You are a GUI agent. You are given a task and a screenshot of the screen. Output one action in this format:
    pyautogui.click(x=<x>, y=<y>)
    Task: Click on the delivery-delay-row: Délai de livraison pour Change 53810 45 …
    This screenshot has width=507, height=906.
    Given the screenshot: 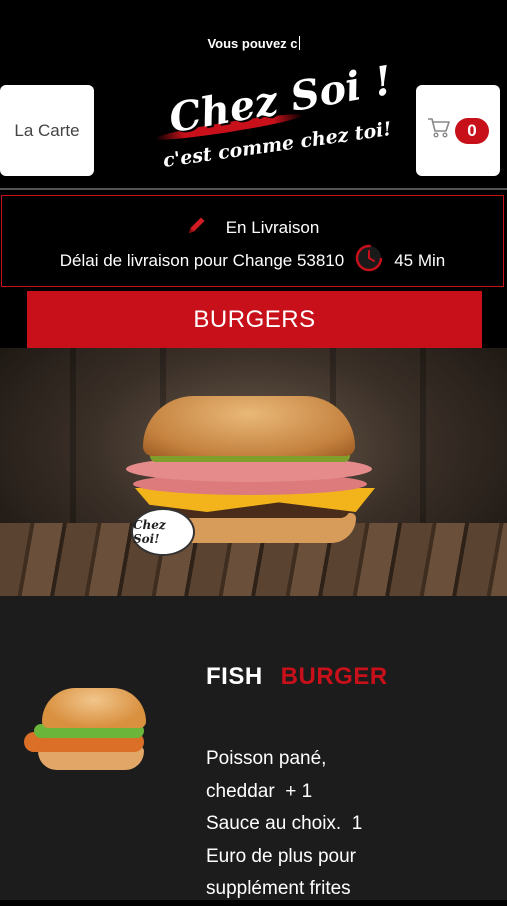 What is the action you would take?
    pyautogui.click(x=252, y=260)
    